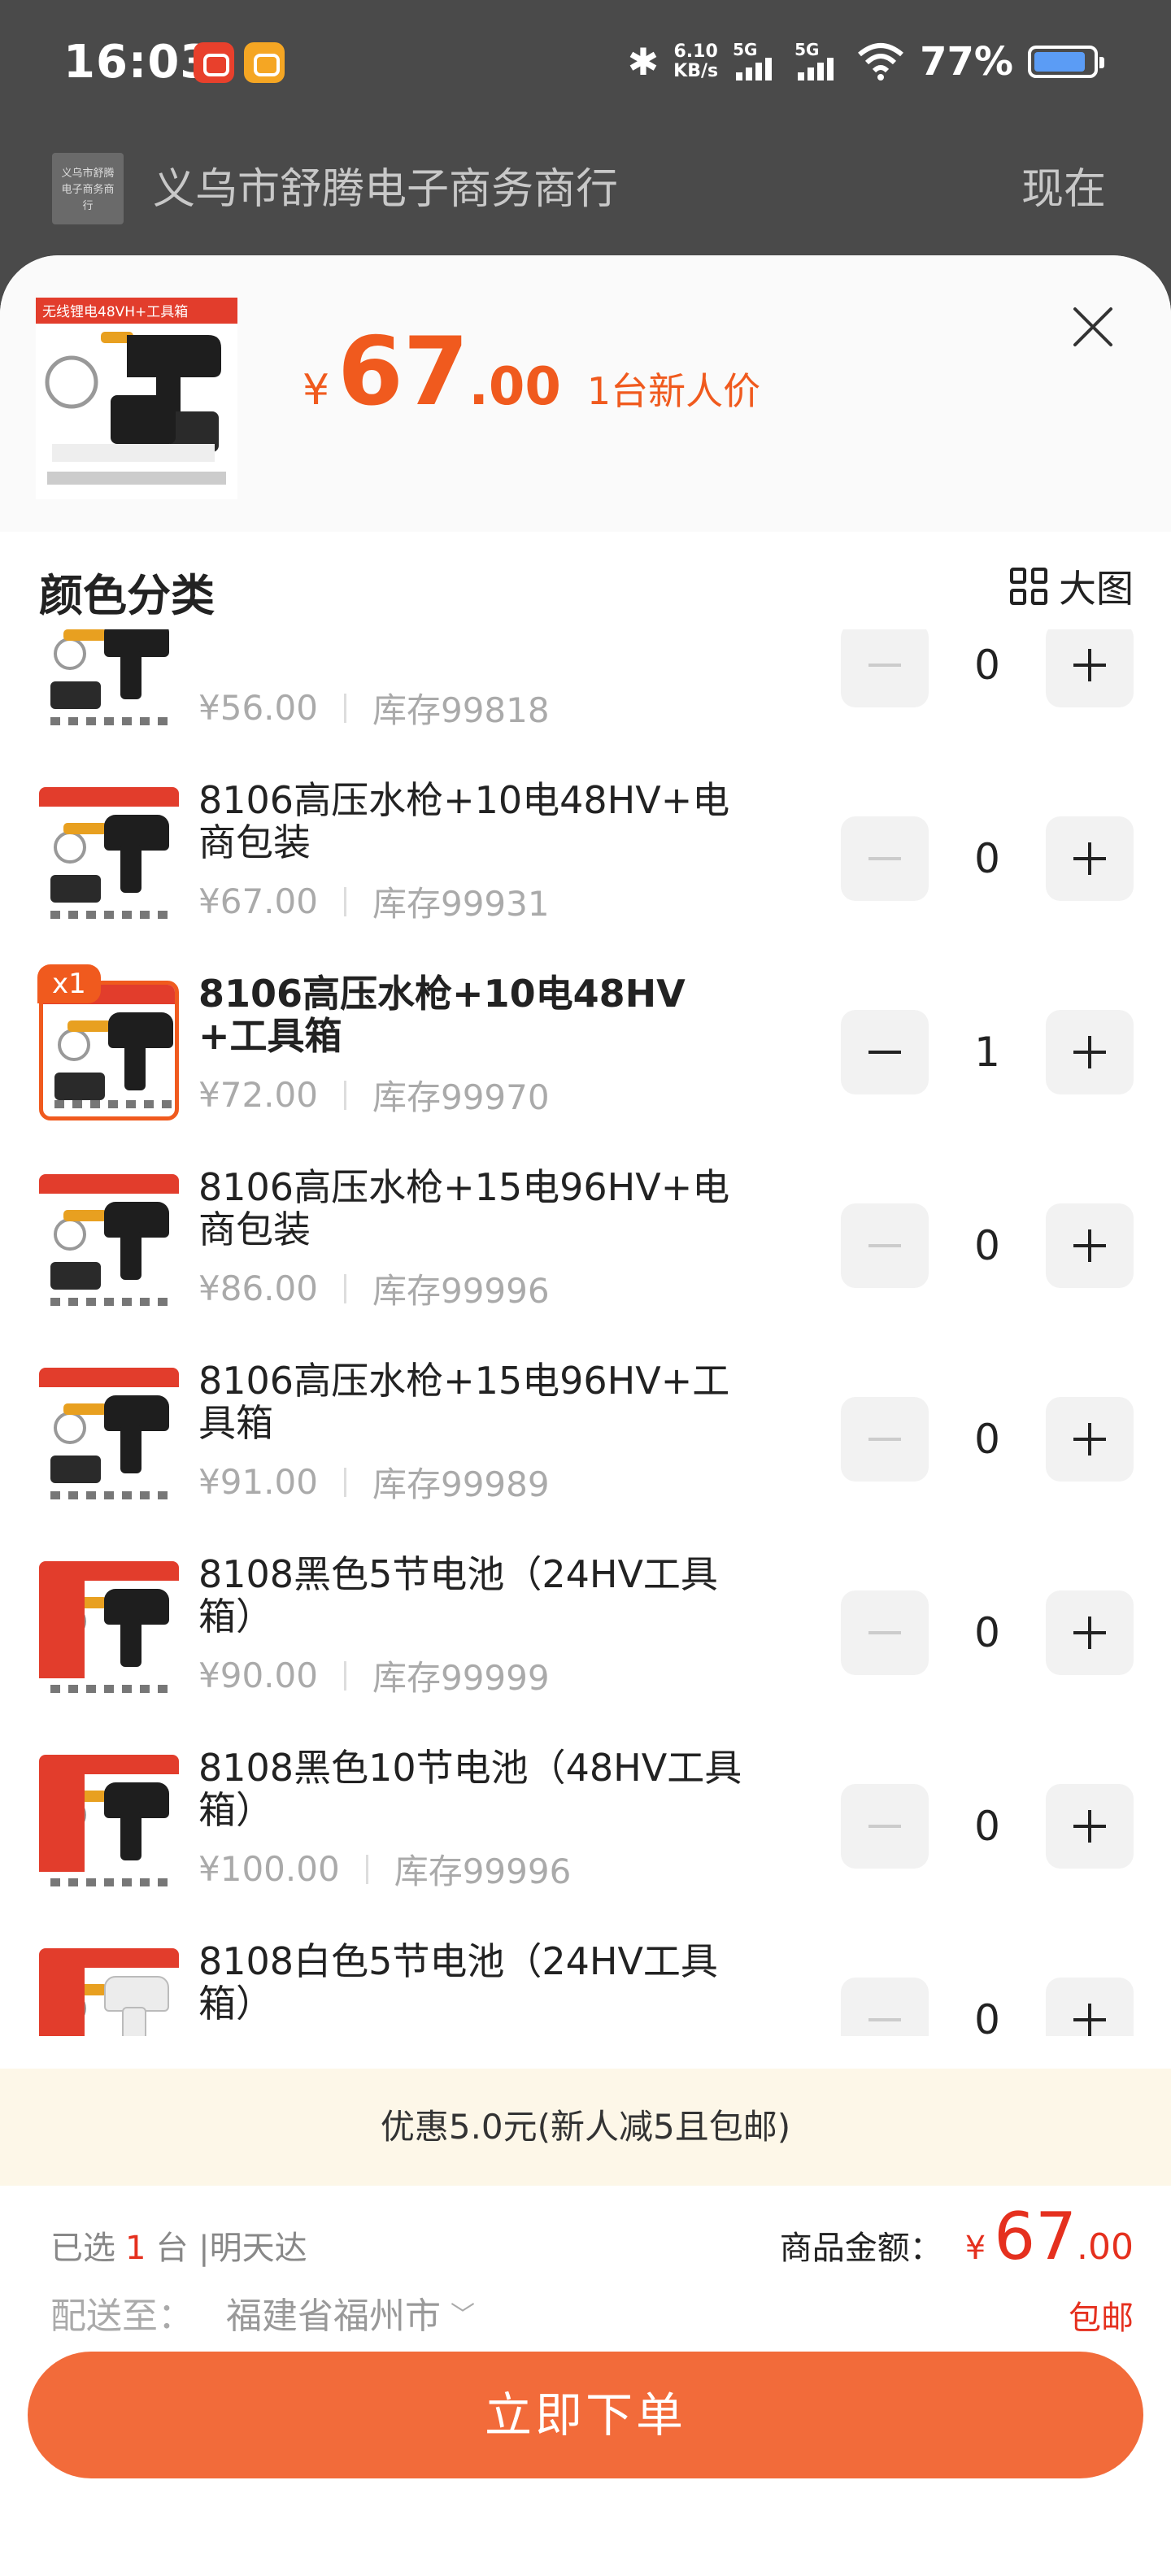 Image resolution: width=1171 pixels, height=2576 pixels. What do you see at coordinates (122, 2316) in the screenshot?
I see `ship-label: 配送至：` at bounding box center [122, 2316].